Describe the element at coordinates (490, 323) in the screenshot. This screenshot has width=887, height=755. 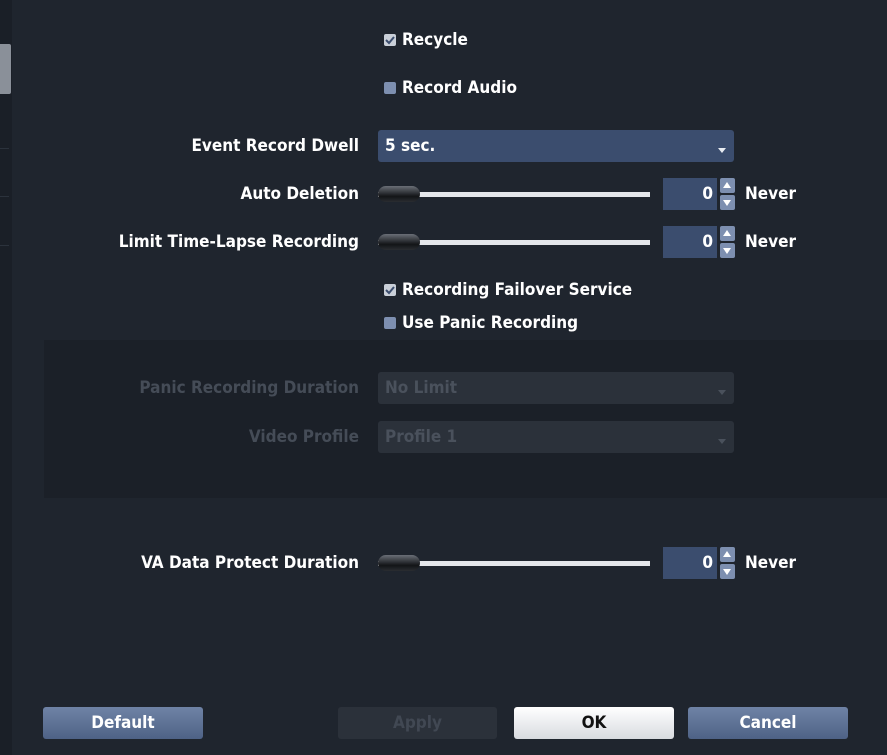
I see `panic-label: Use Panic Recording` at that location.